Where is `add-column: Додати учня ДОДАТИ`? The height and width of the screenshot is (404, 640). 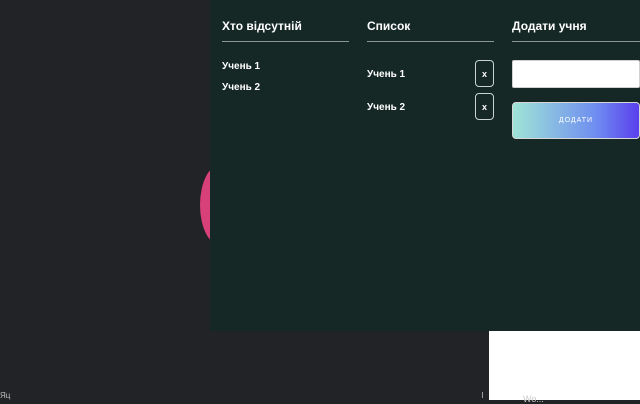 add-column: Додати учня ДОДАТИ is located at coordinates (576, 78).